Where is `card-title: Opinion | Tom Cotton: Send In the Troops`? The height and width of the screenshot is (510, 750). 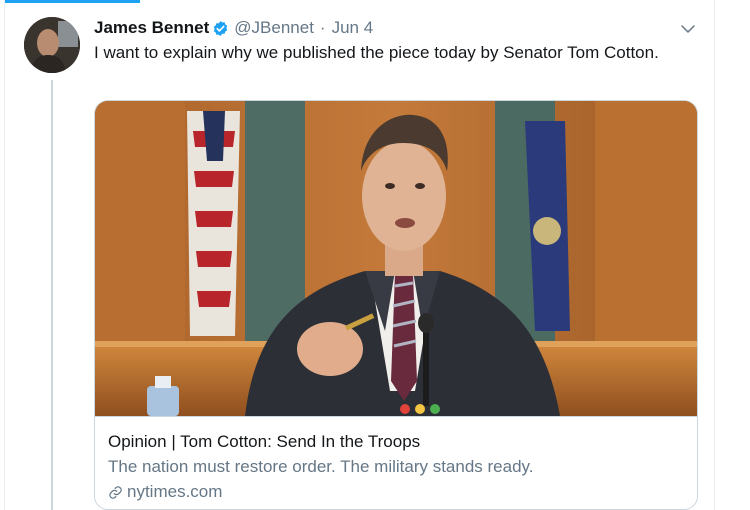
card-title: Opinion | Tom Cotton: Send In the Troops is located at coordinates (396, 442).